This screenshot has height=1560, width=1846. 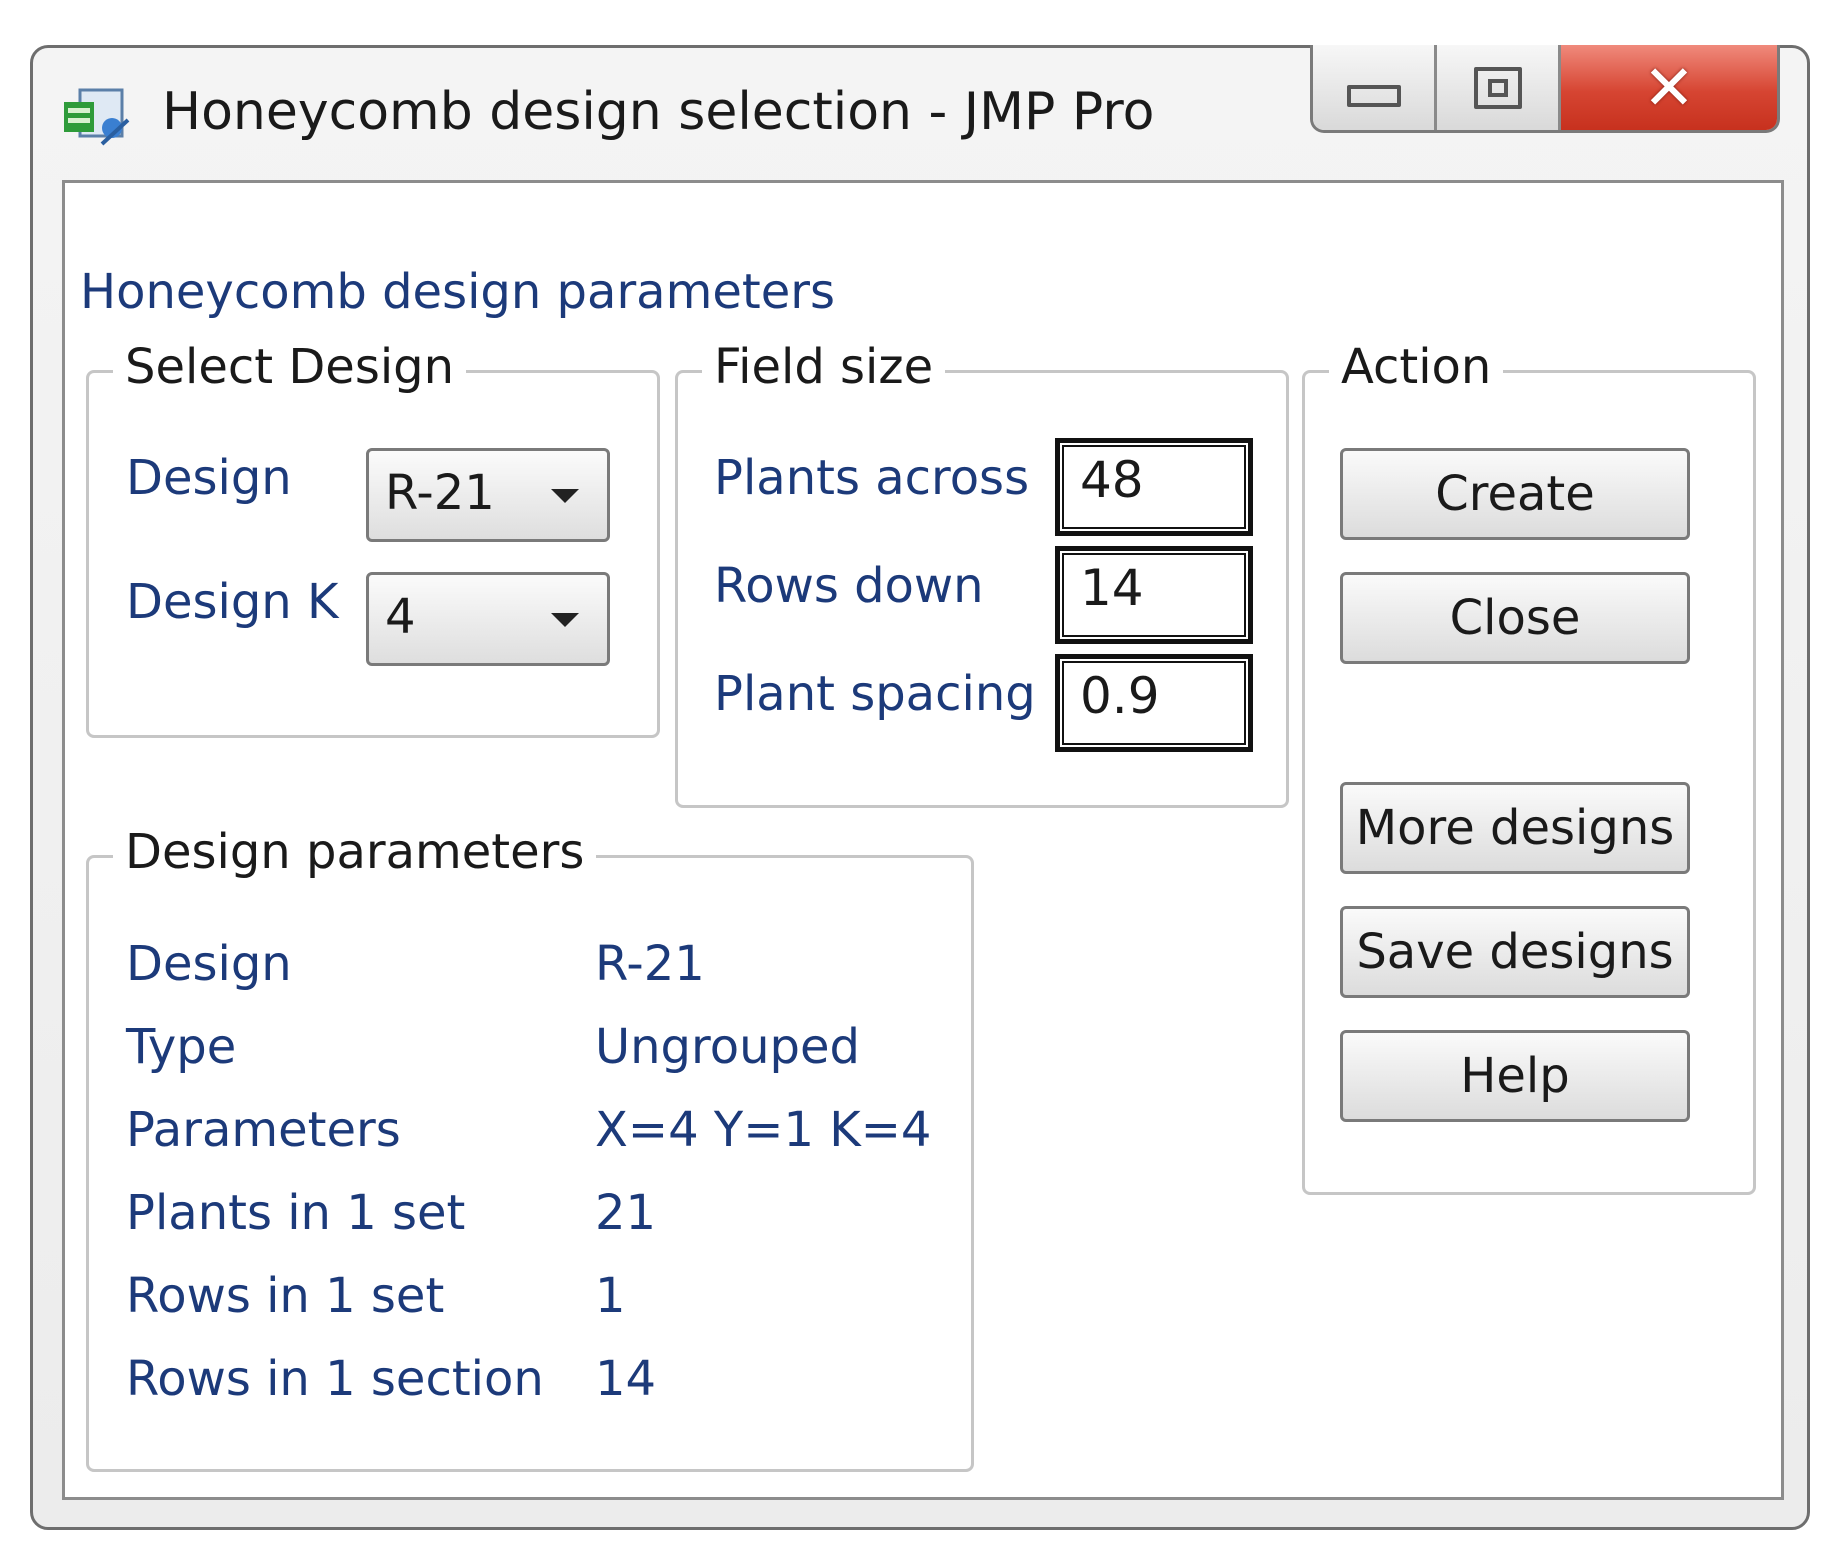 I want to click on param-value-type: Ungrouped, so click(x=727, y=1047).